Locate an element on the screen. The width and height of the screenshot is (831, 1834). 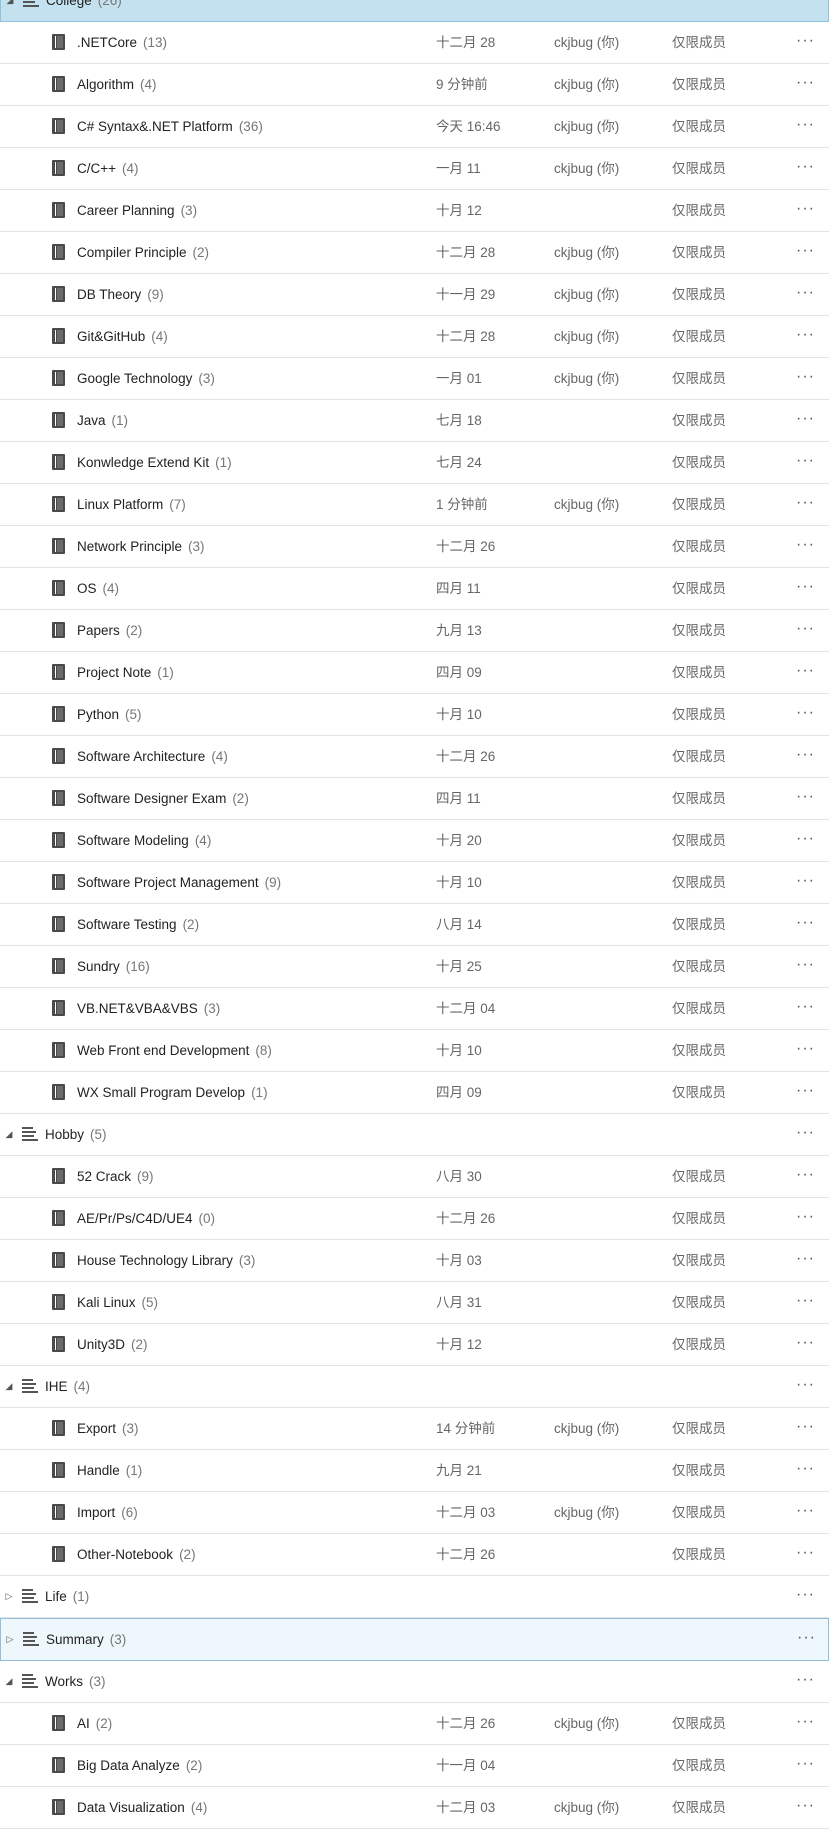
notebook-row: Java (1) 七月 18 仅限成员 ··· is located at coordinates (414, 421).